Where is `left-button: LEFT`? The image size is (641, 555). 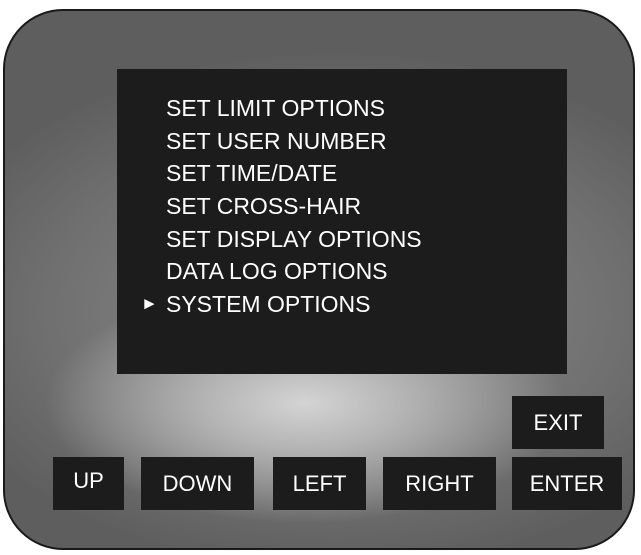
left-button: LEFT is located at coordinates (319, 483).